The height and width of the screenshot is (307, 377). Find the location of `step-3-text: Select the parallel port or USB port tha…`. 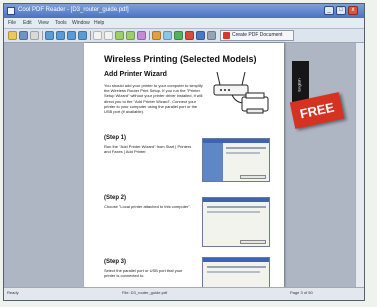

step-3-text: Select the parallel port or USB port tha… is located at coordinates (143, 273).